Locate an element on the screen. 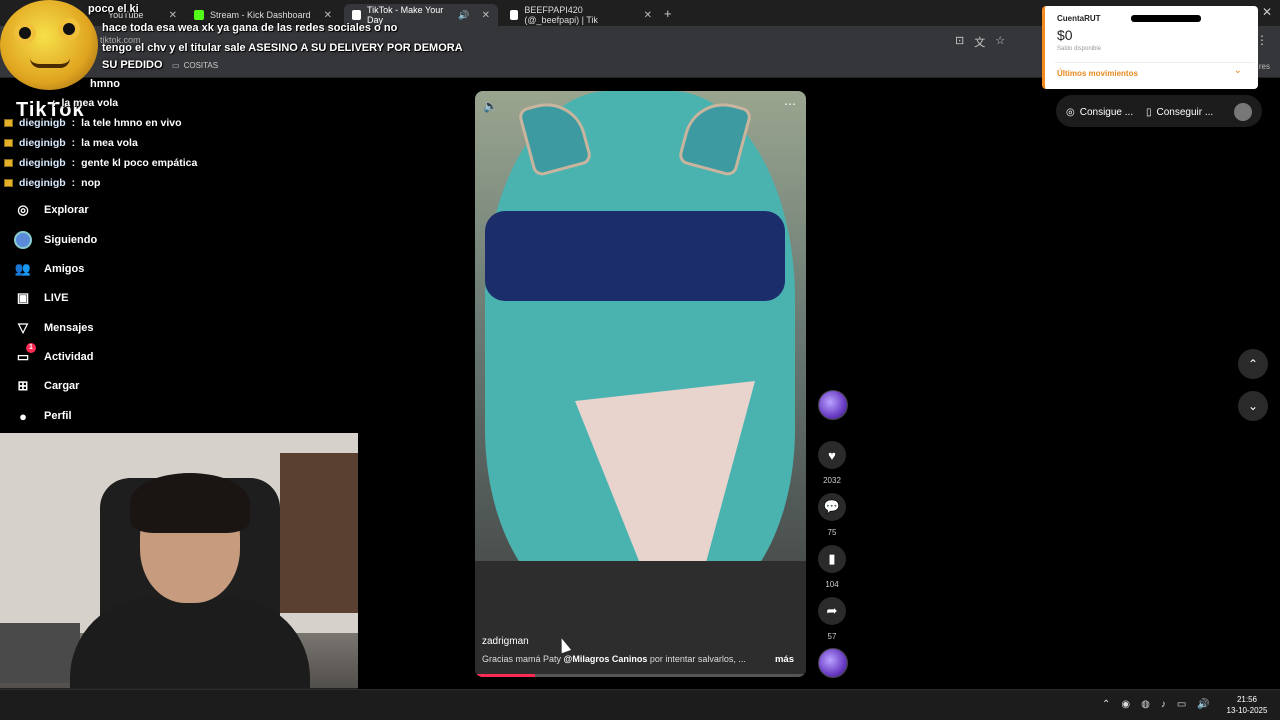 The height and width of the screenshot is (720, 1280). bookmark-folder: ▭ COSITAS is located at coordinates (195, 65).